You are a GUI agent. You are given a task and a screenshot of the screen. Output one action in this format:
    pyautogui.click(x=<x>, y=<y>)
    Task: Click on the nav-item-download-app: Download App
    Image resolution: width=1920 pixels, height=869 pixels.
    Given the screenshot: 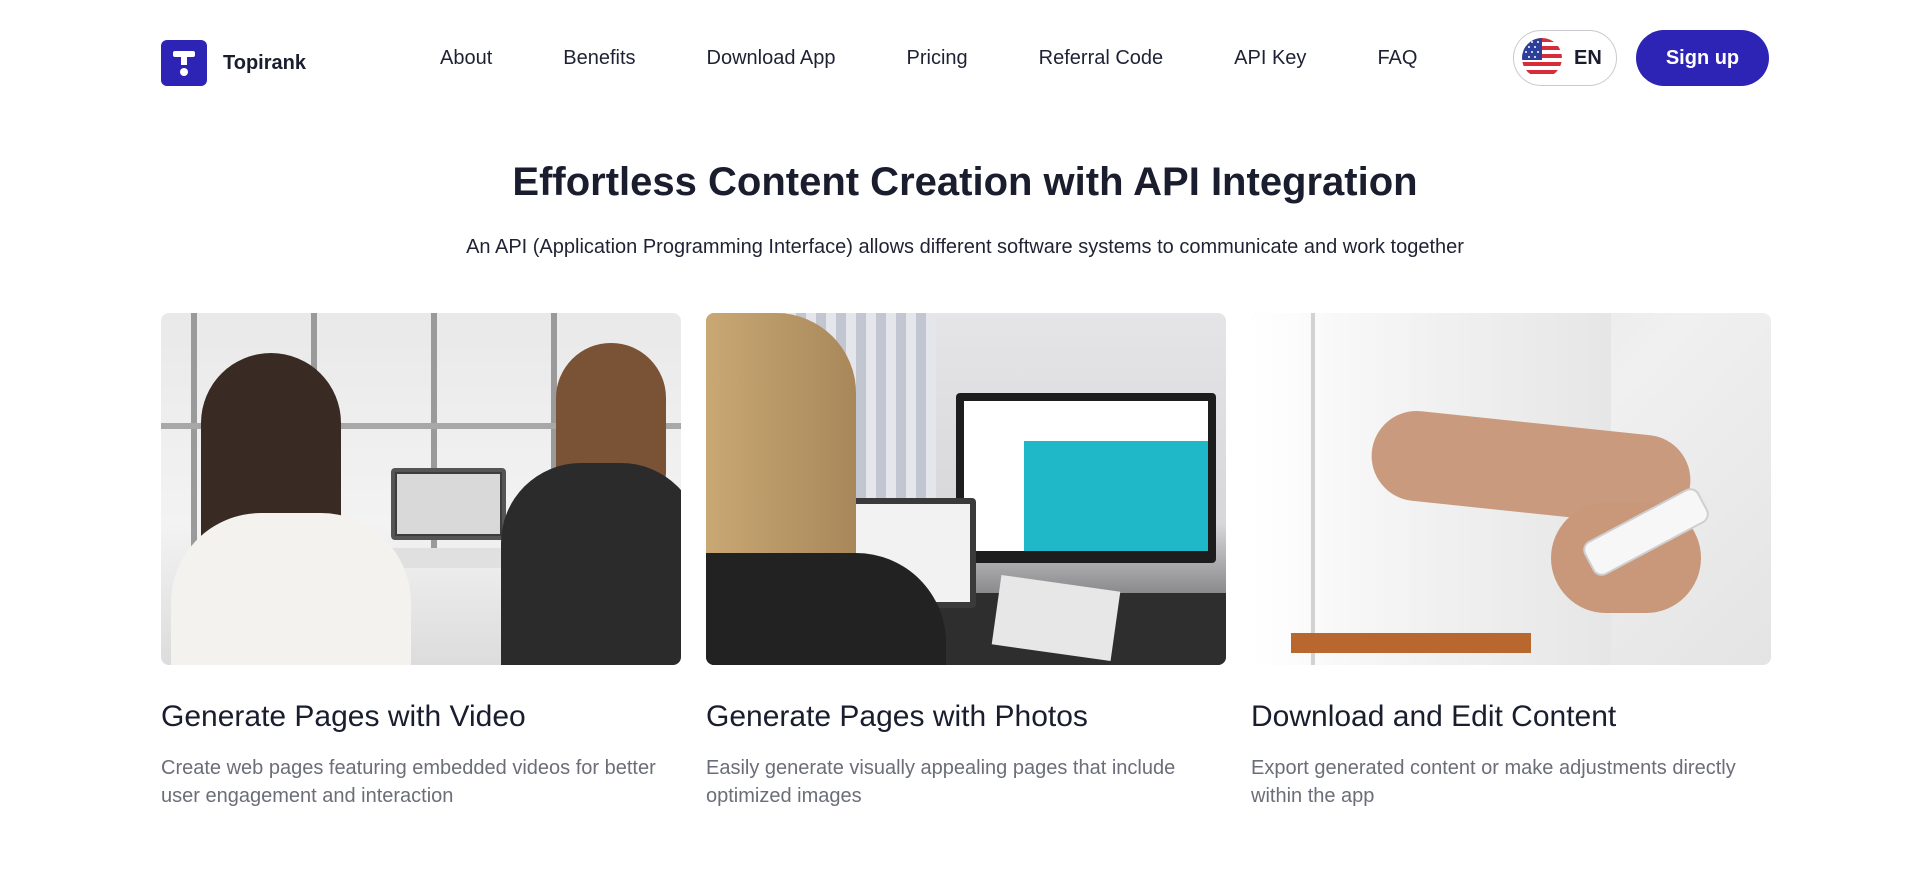 What is the action you would take?
    pyautogui.click(x=771, y=58)
    